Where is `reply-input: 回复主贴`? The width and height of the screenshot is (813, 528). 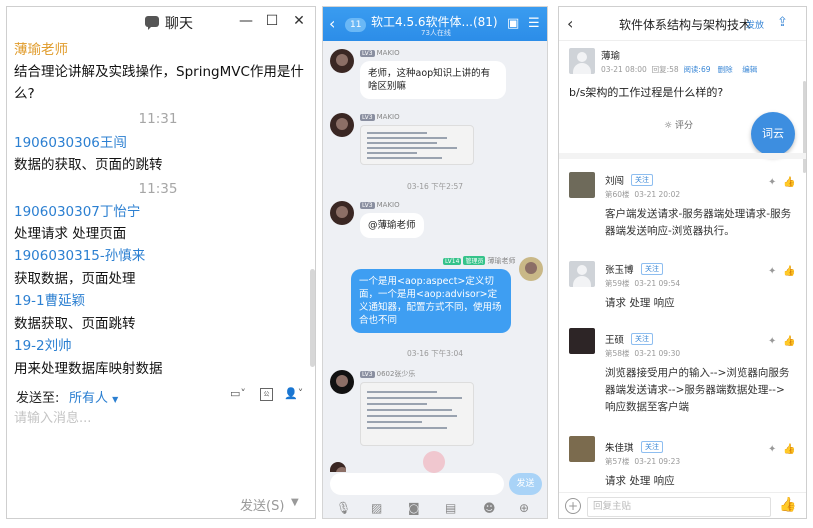 reply-input: 回复主贴 is located at coordinates (679, 507).